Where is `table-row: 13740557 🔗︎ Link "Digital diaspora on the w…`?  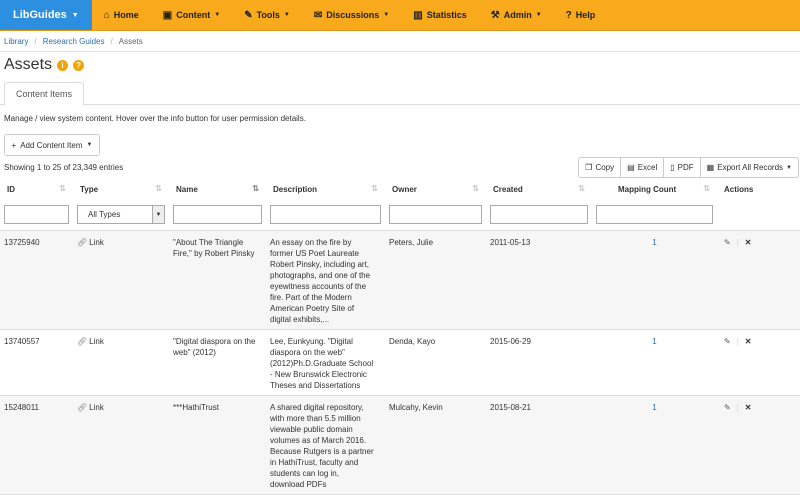
table-row: 13740557 🔗︎ Link "Digital diaspora on the w… is located at coordinates (400, 362).